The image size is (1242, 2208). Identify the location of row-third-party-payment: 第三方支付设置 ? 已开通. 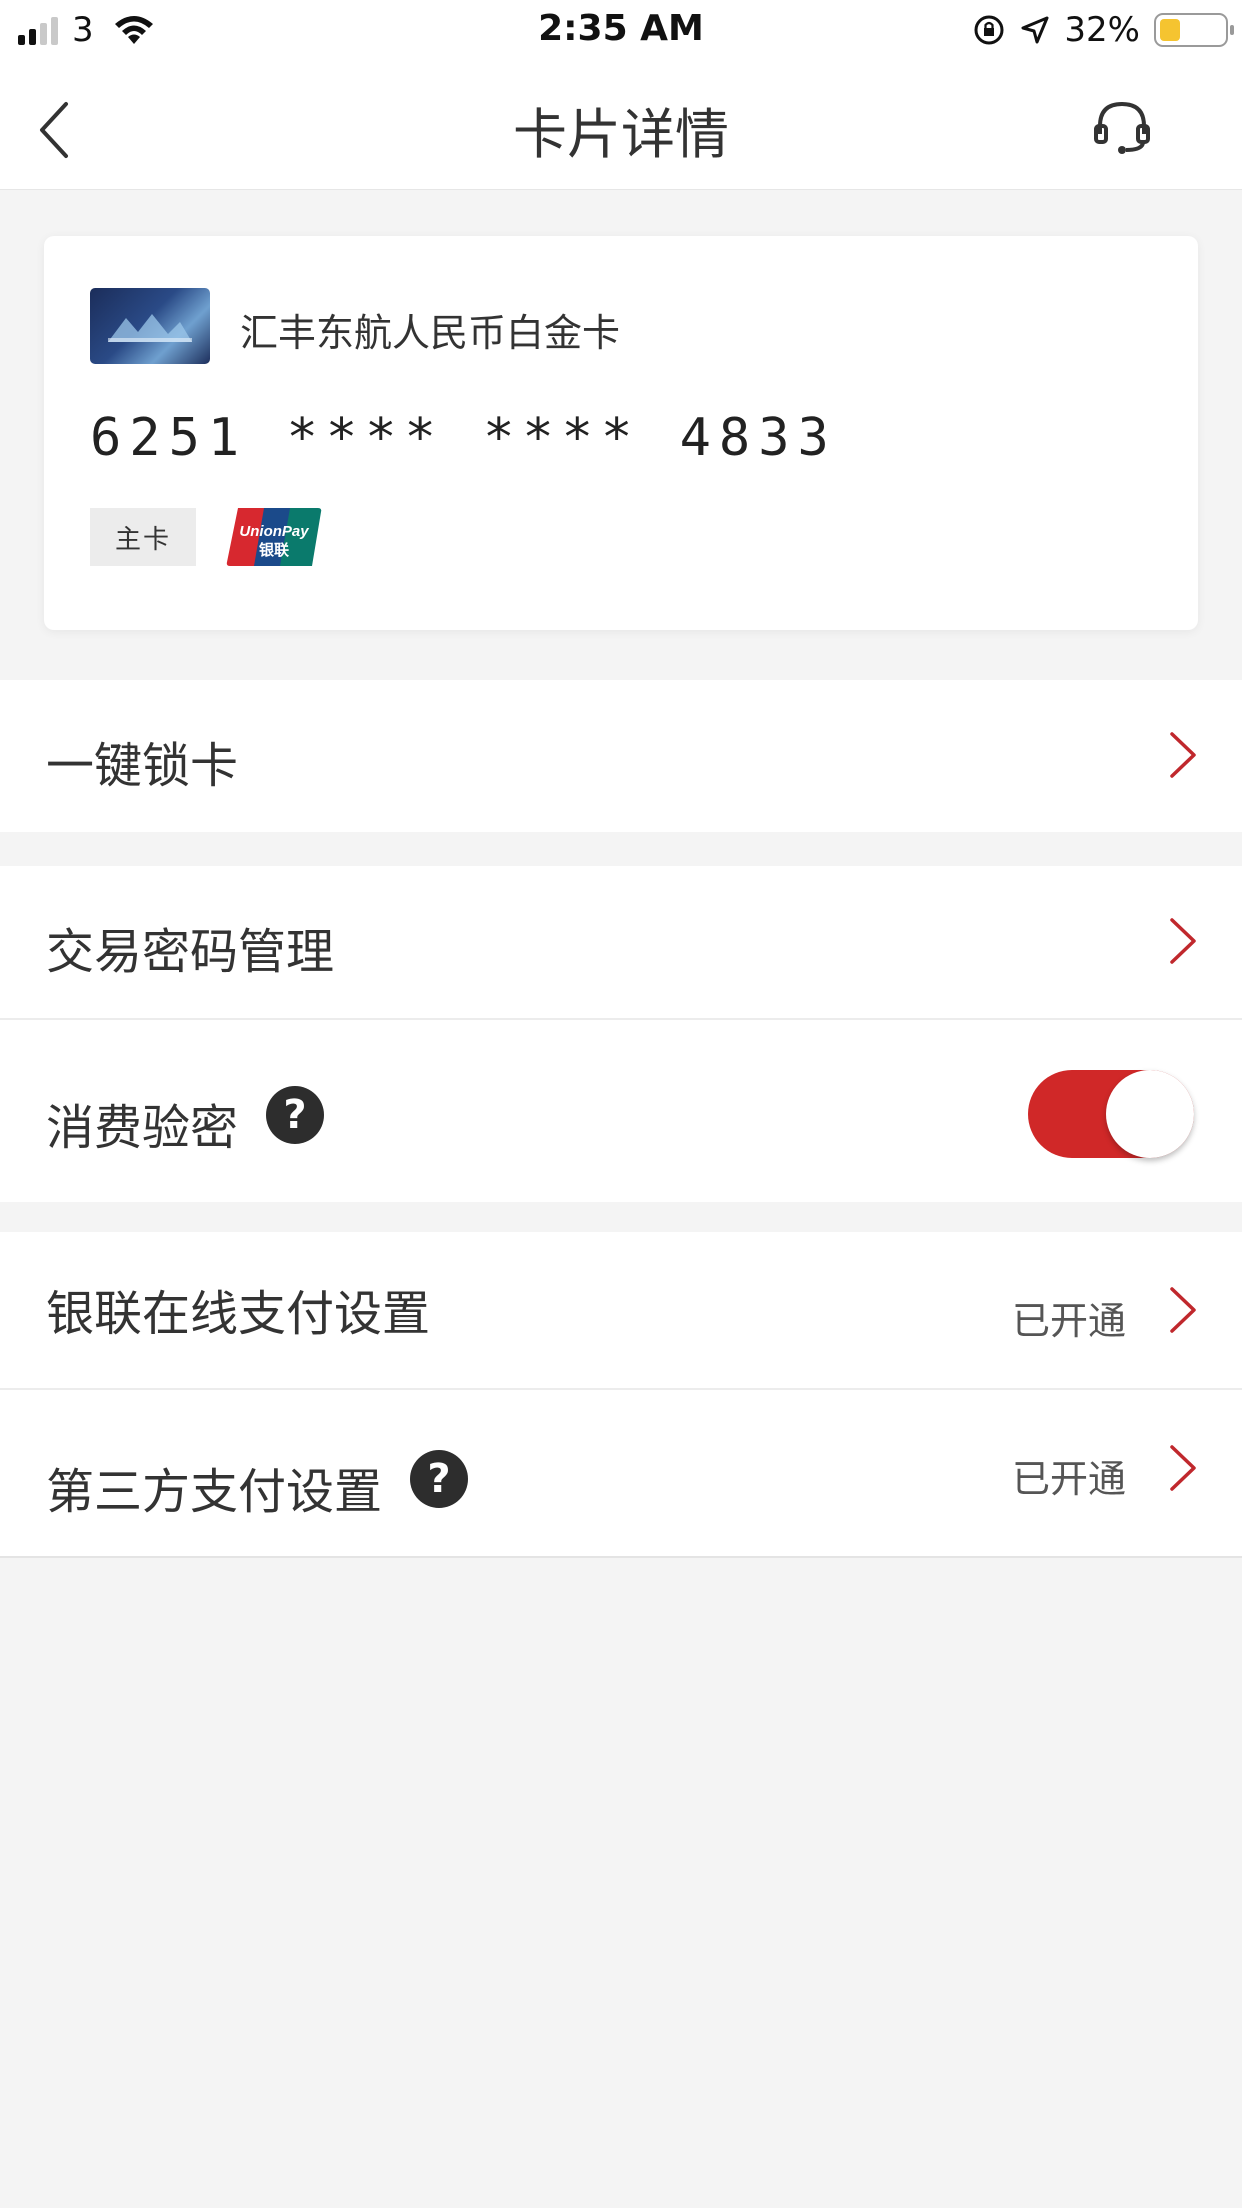
(621, 1473).